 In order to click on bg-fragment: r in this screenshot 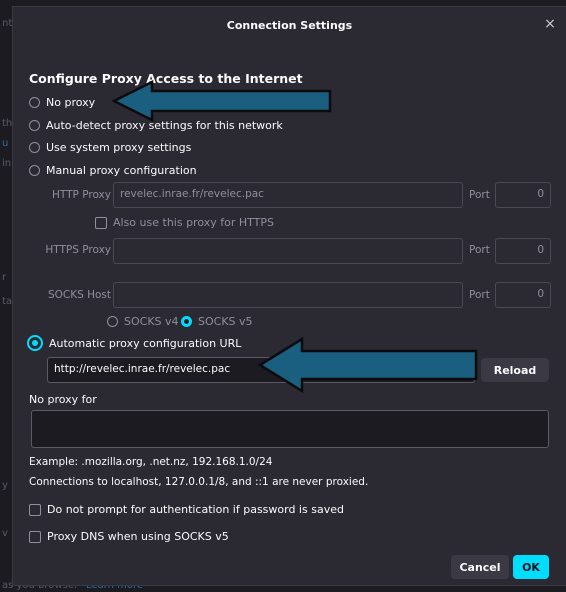, I will do `click(4, 277)`.